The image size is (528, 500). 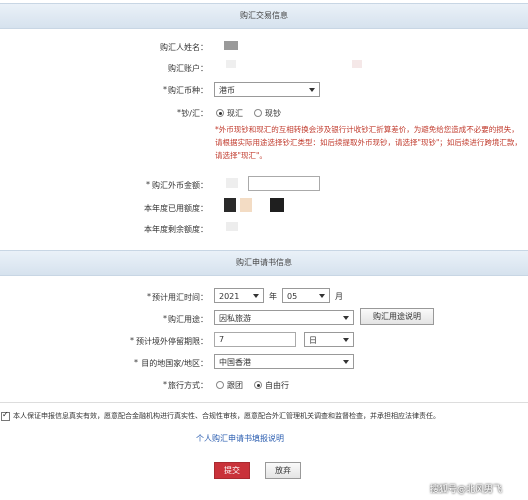 I want to click on currency-label: 购汇币种：, so click(x=188, y=90).